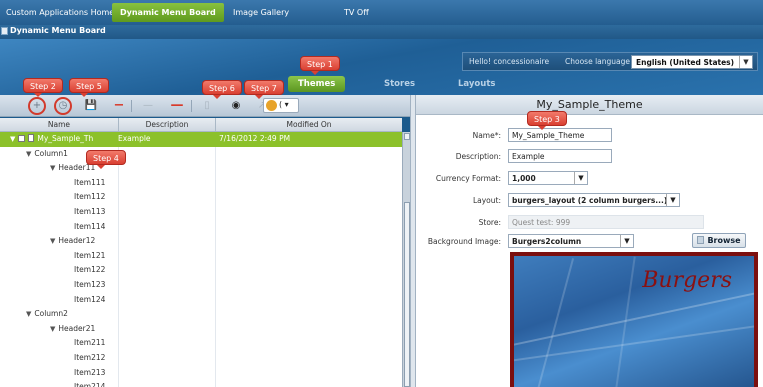  Describe the element at coordinates (207, 106) in the screenshot. I see `document-icon: ▯` at that location.